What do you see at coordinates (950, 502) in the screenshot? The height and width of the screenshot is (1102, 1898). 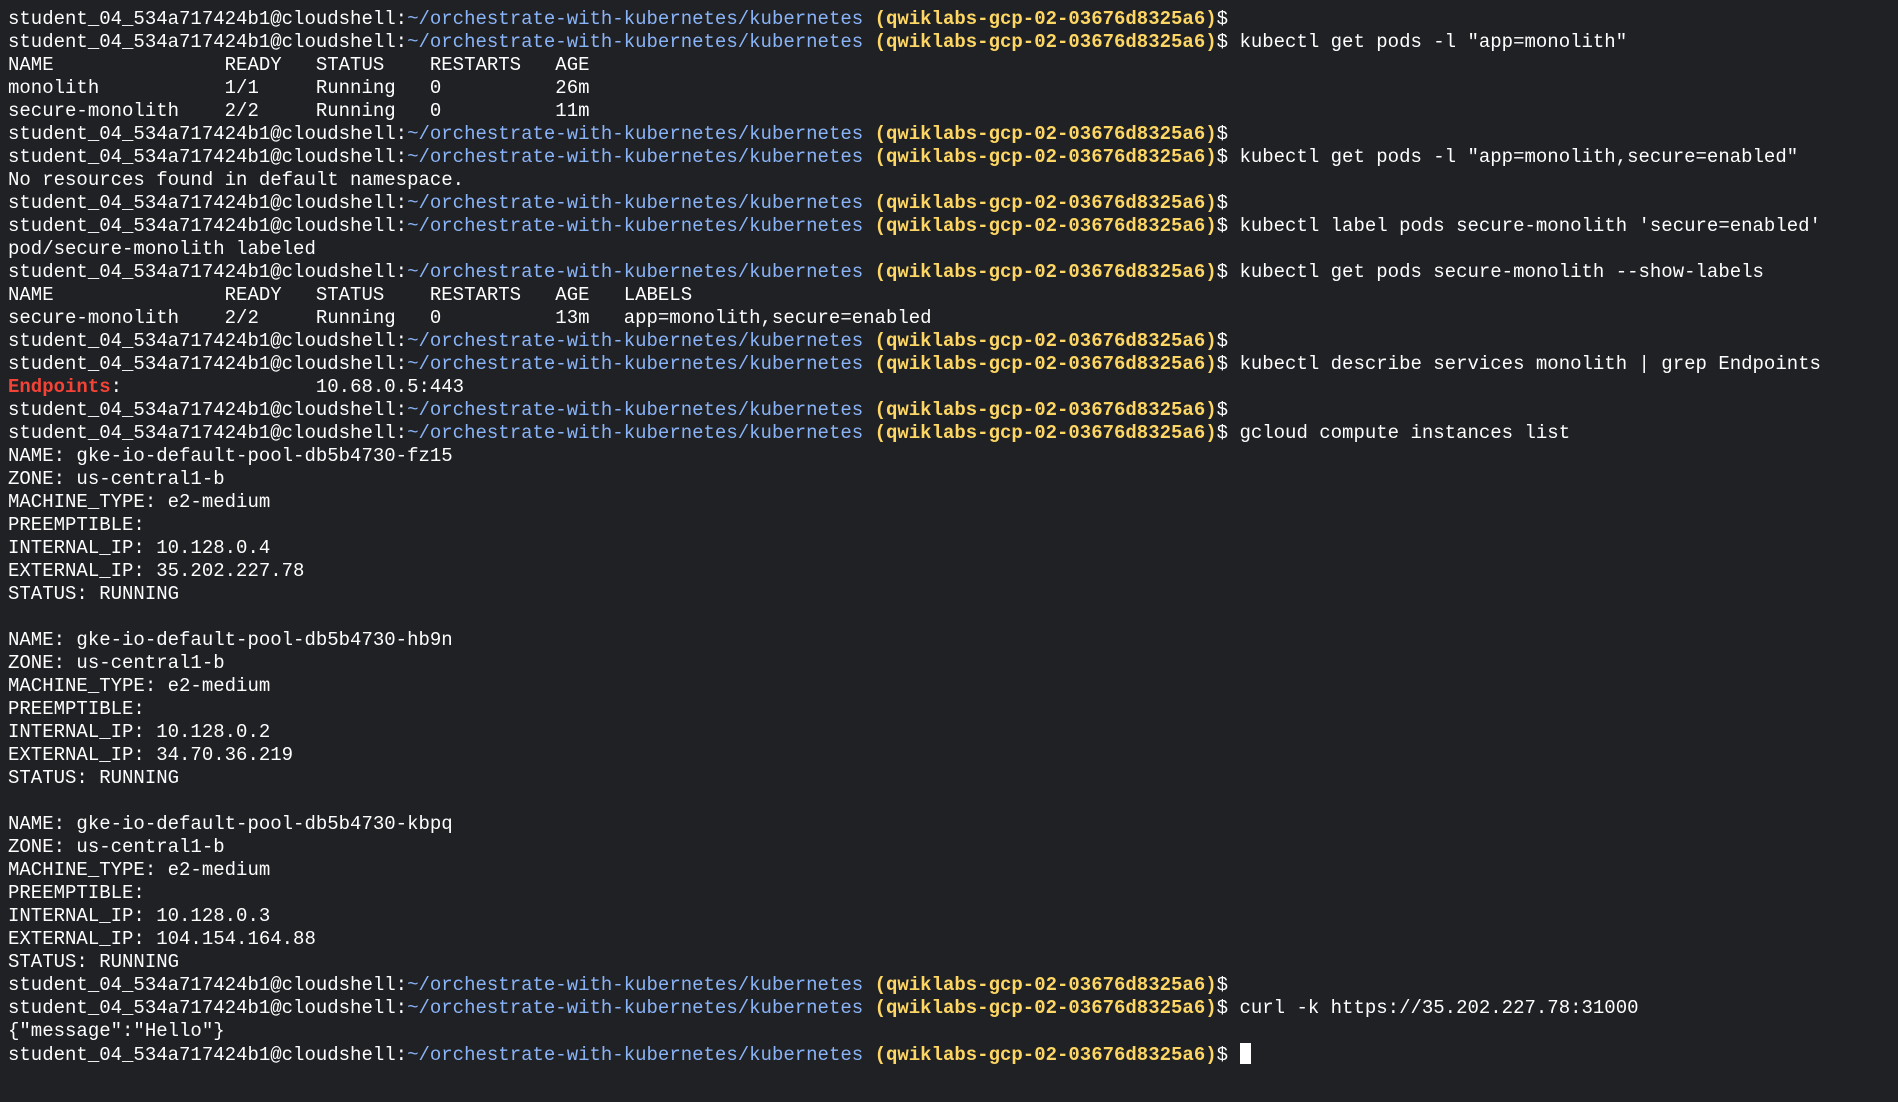 I see `output-line: MACHINE_TYPE: e2-medium` at bounding box center [950, 502].